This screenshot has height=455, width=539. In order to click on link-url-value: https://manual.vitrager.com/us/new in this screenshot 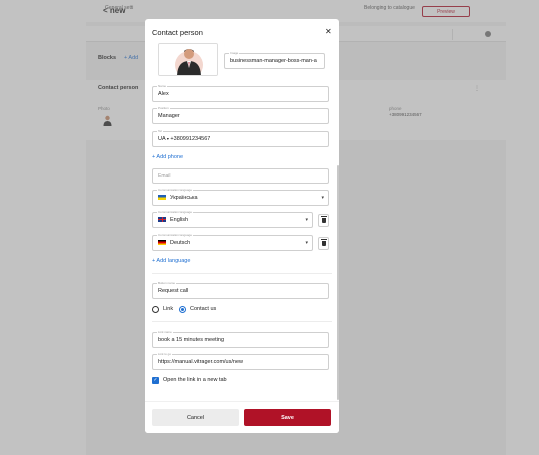, I will do `click(200, 362)`.